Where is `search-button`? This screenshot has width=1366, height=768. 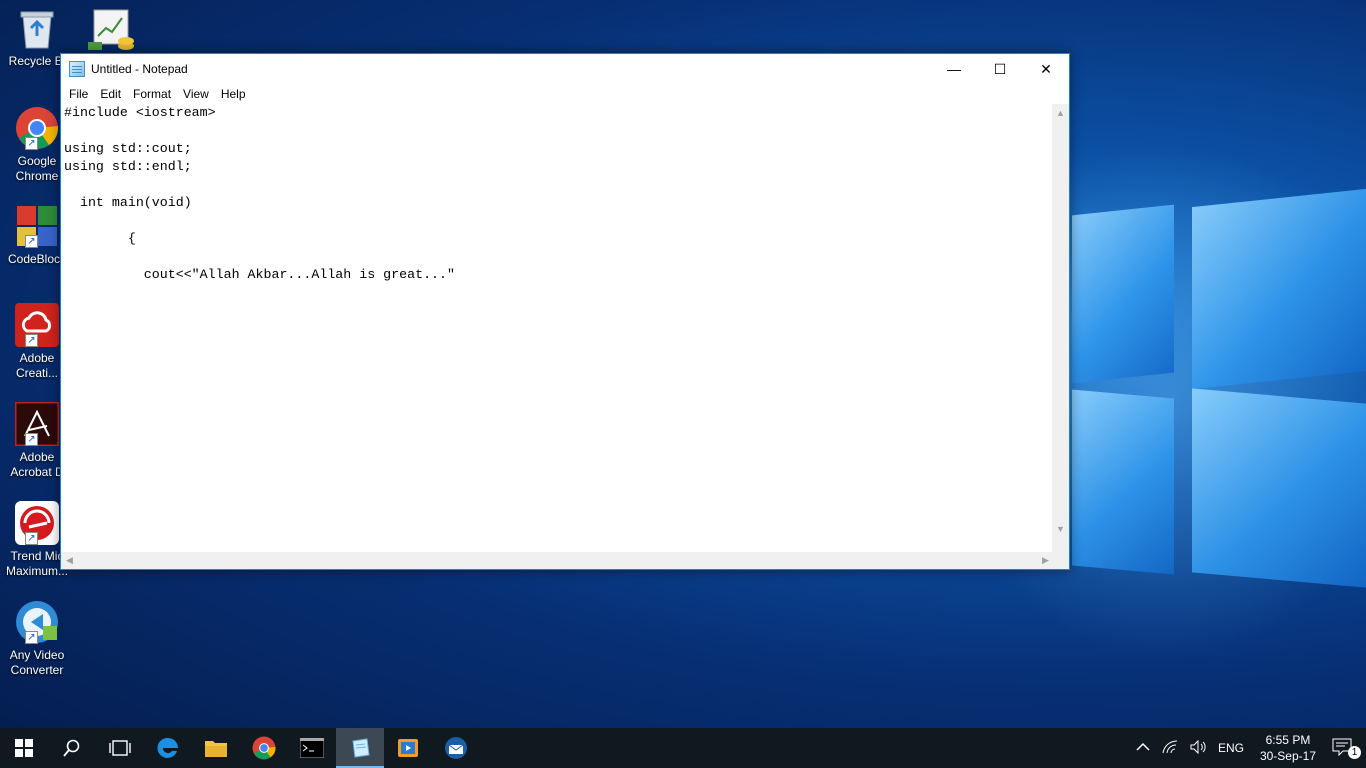
search-button is located at coordinates (72, 748).